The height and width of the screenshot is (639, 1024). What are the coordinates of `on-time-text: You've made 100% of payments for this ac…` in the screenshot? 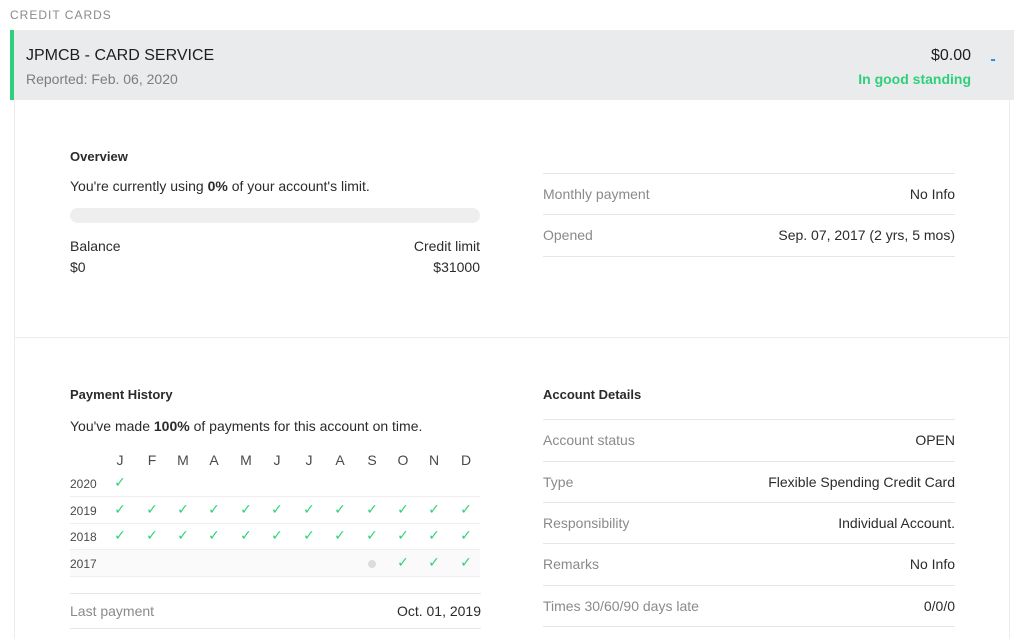 It's located at (246, 426).